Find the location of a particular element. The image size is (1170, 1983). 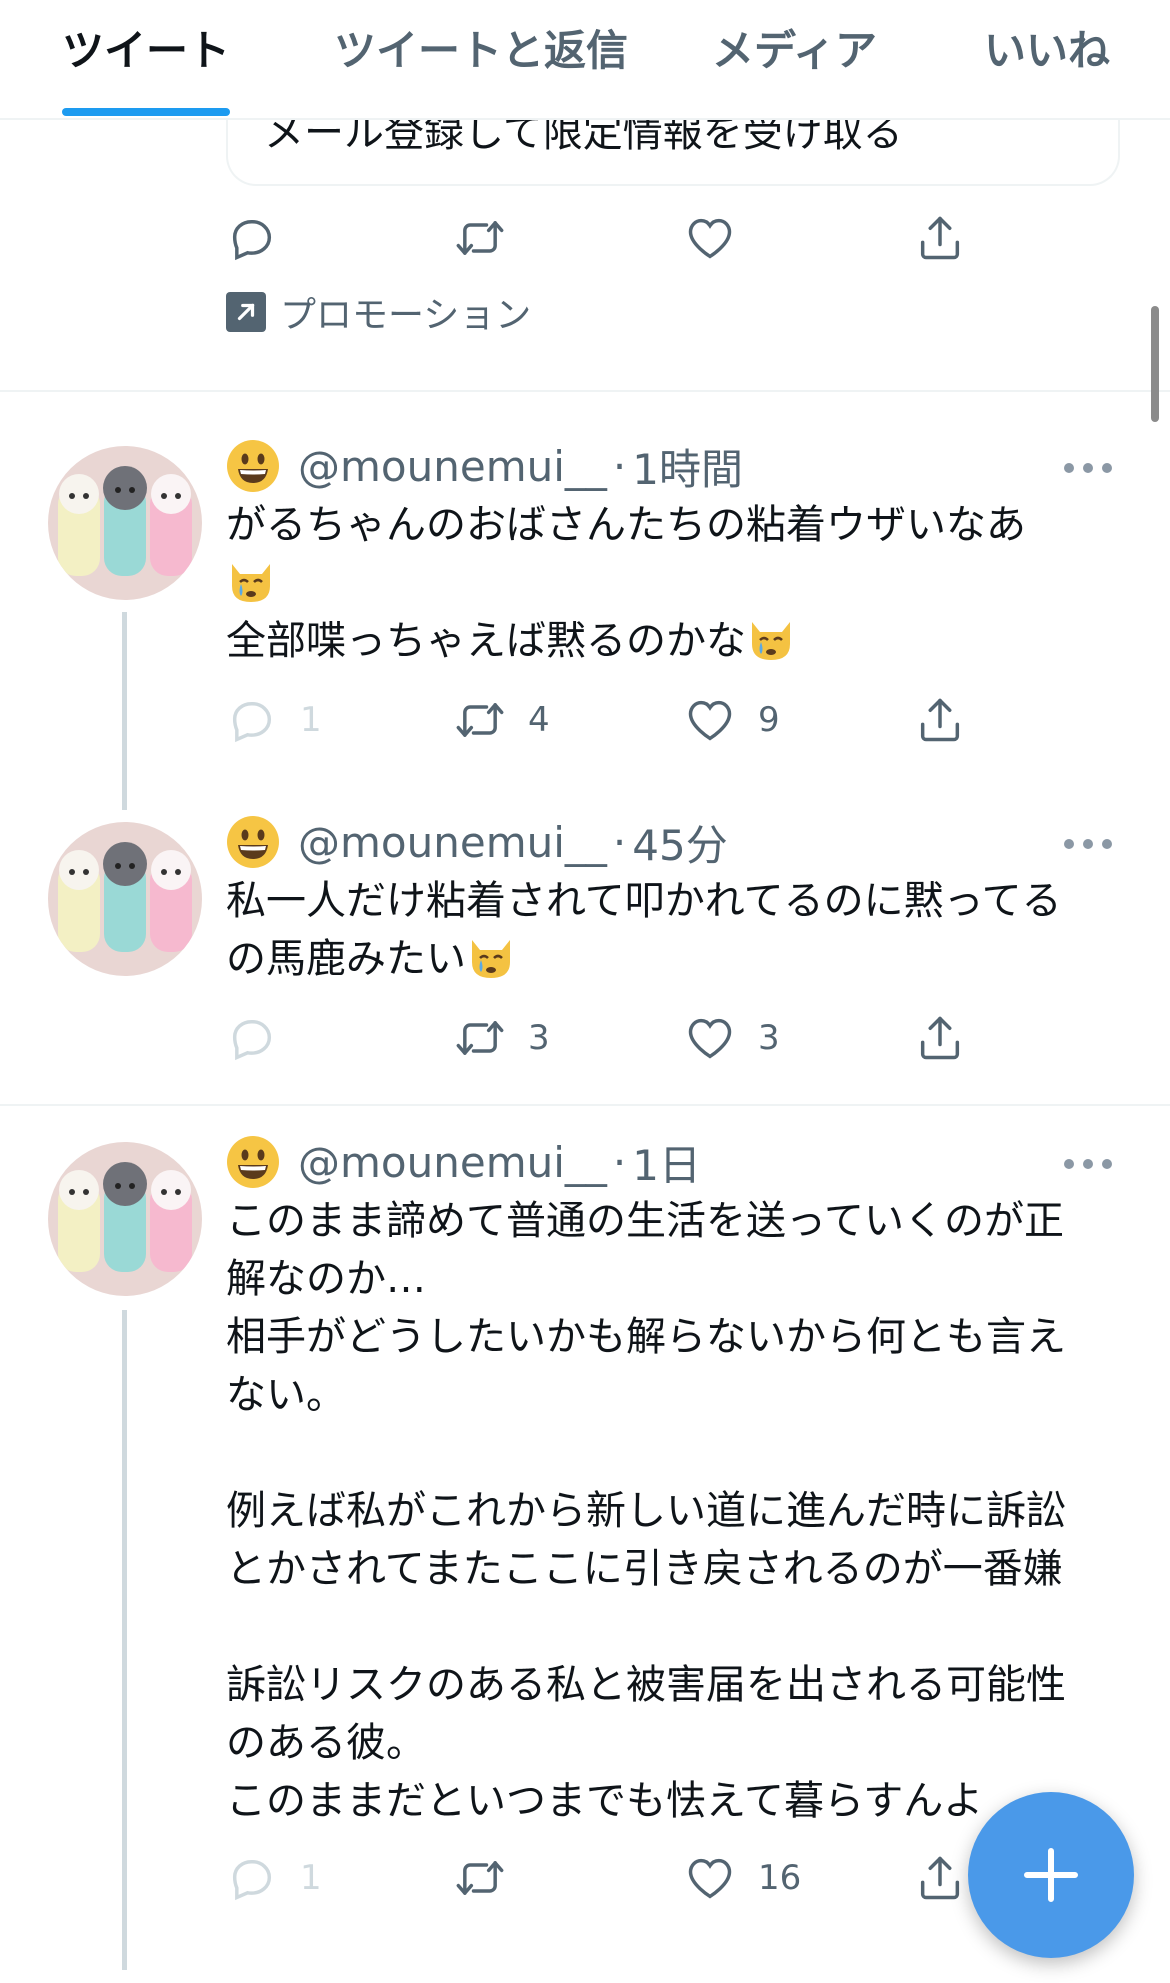

tweet-header: @mounemui__ · 1日 is located at coordinates (463, 1162).